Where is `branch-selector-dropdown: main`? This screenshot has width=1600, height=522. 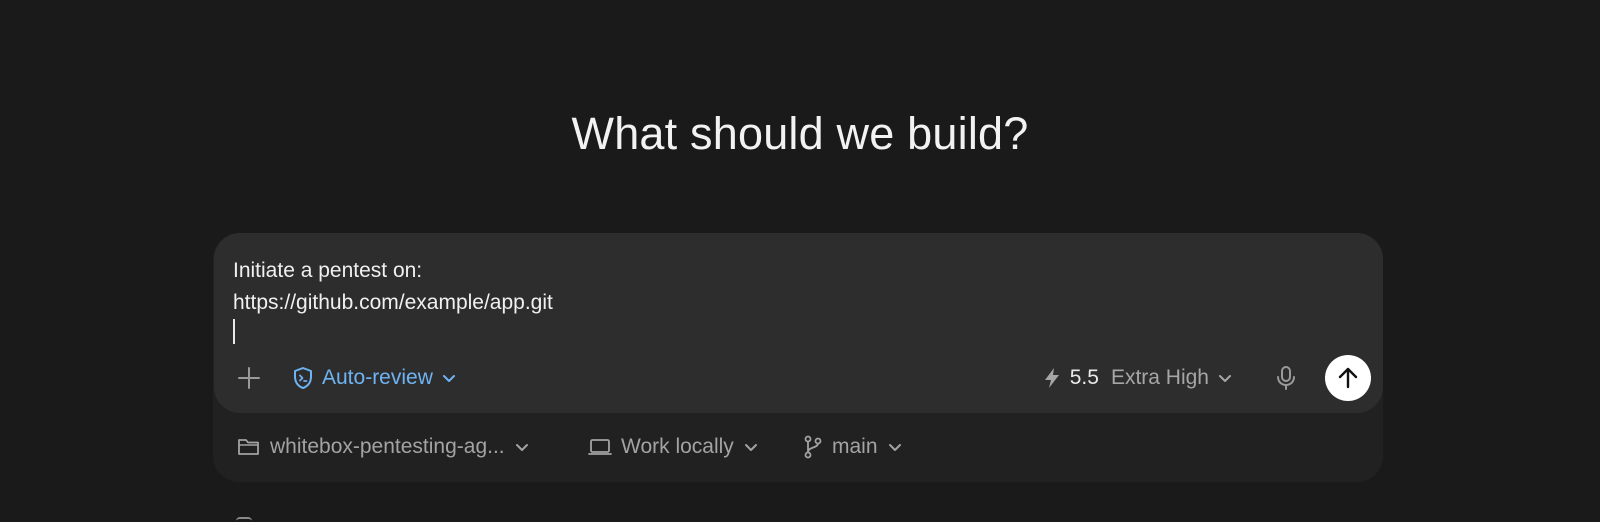 branch-selector-dropdown: main is located at coordinates (853, 447).